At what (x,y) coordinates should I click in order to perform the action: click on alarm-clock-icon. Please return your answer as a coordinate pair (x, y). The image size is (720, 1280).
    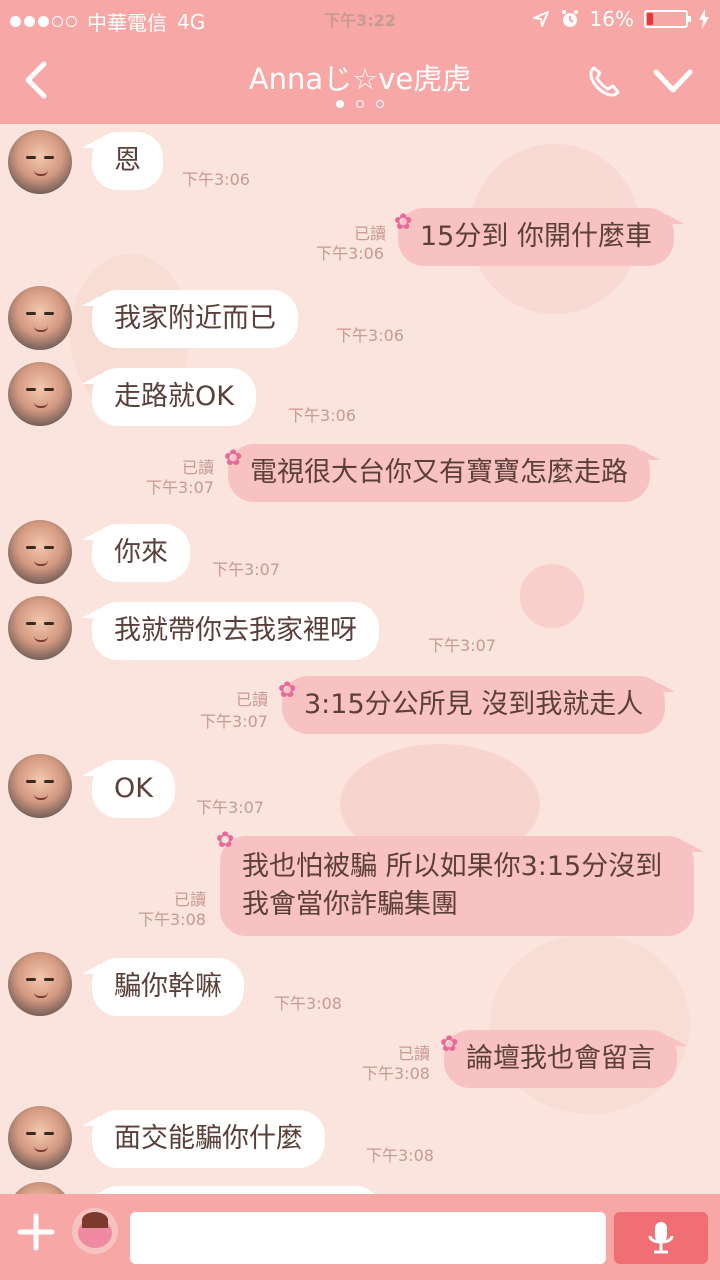
    Looking at the image, I should click on (569, 18).